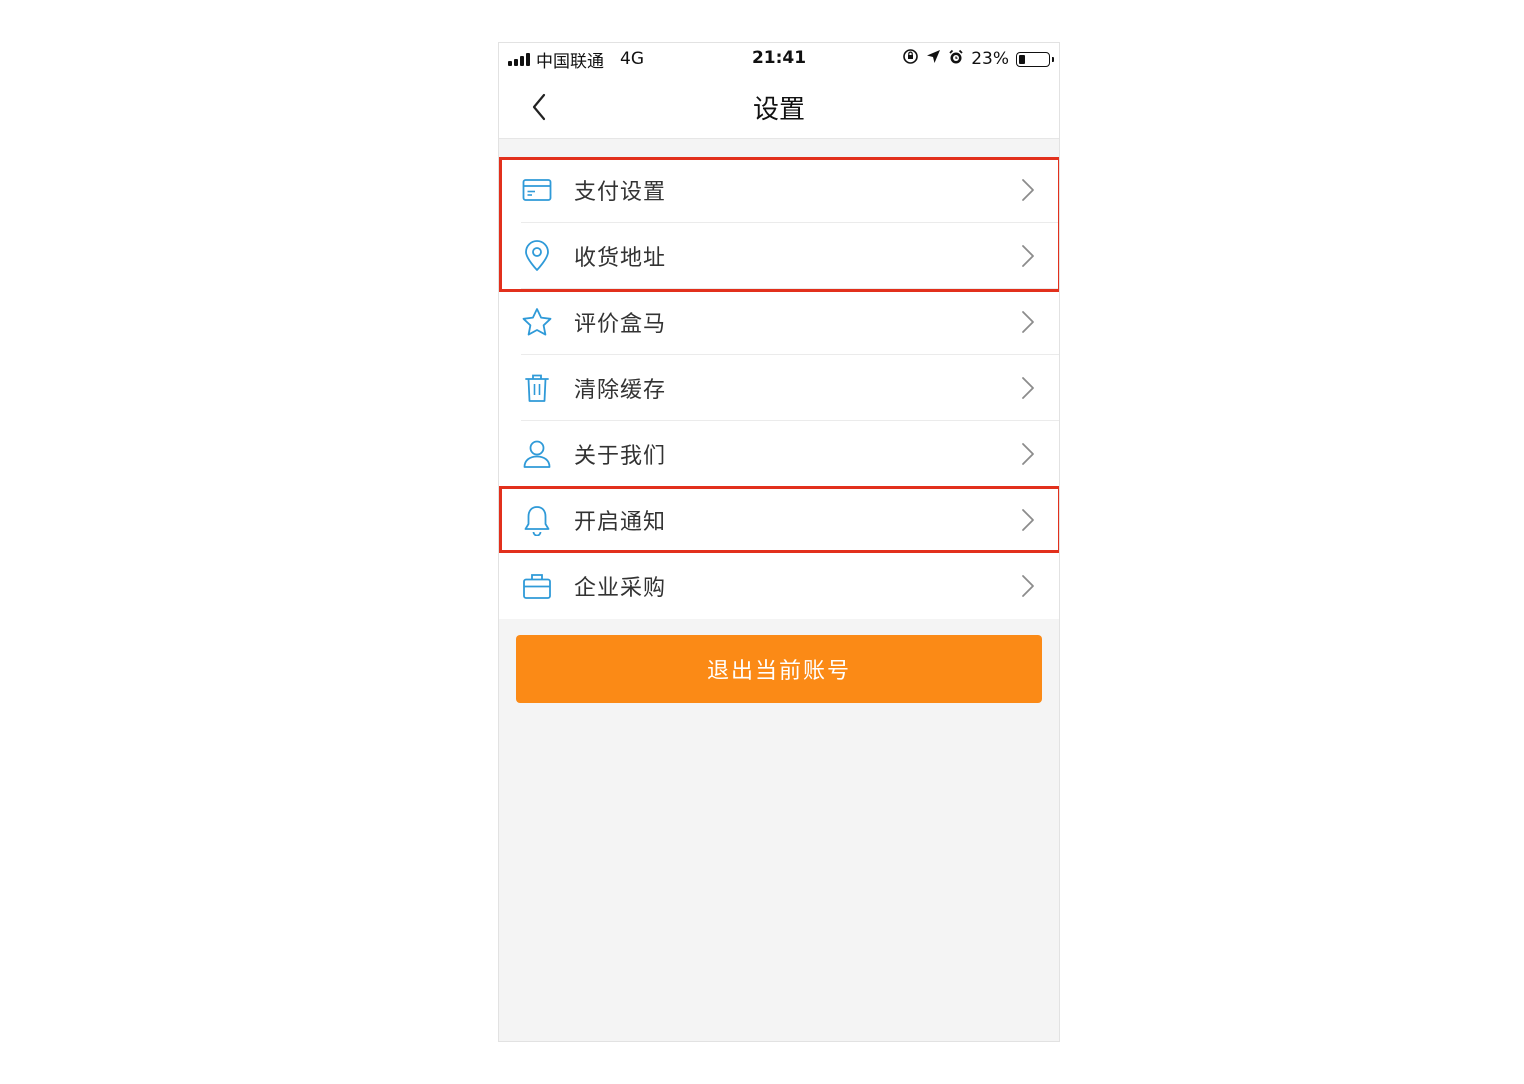 The height and width of the screenshot is (1084, 1524). Describe the element at coordinates (779, 669) in the screenshot. I see `logout-button: 退出当前账号` at that location.